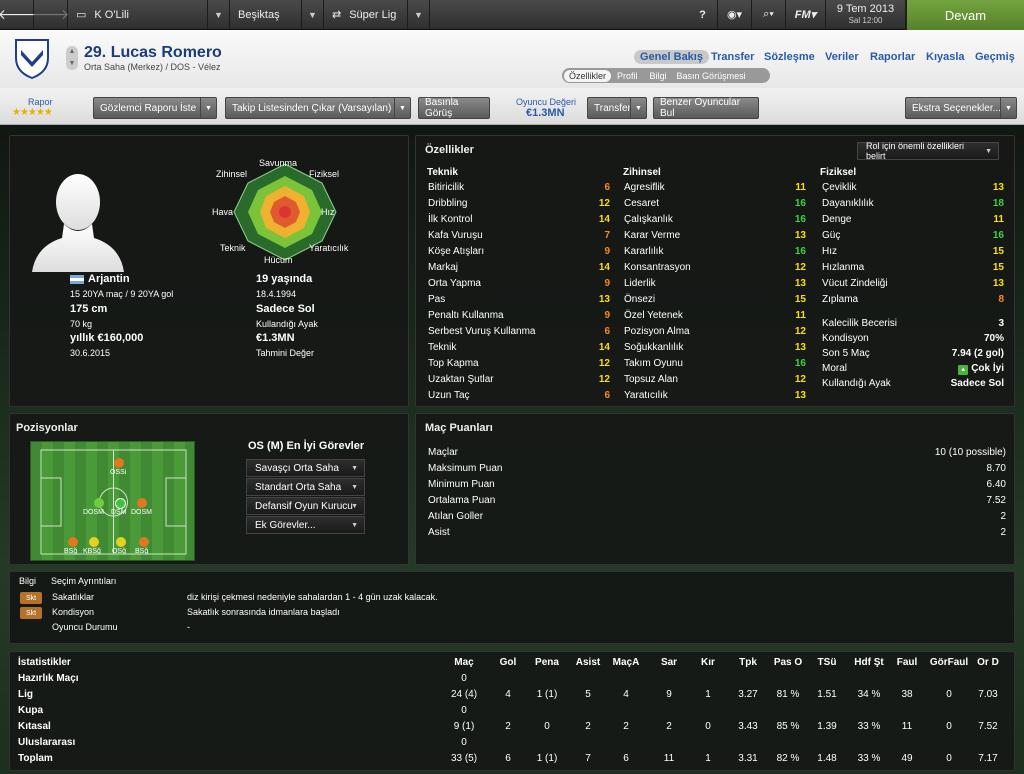  Describe the element at coordinates (717, 500) in the screenshot. I see `rating-row: Ortalama Puan 7.52` at that location.